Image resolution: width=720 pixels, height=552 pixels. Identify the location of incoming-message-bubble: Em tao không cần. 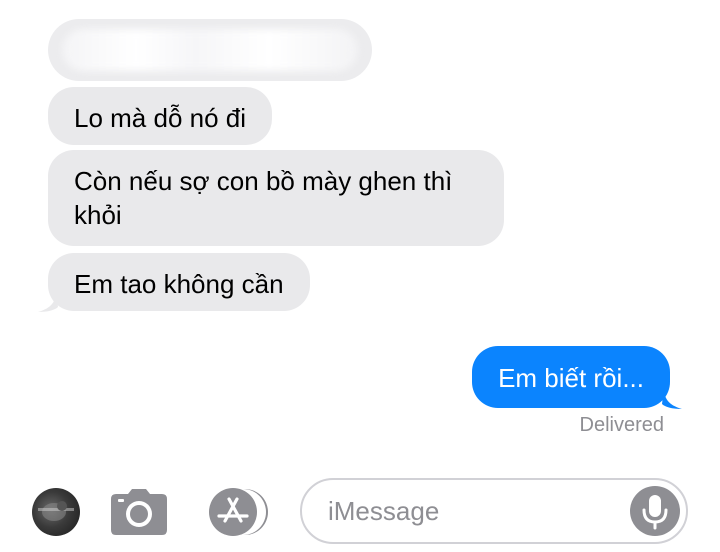
(179, 282).